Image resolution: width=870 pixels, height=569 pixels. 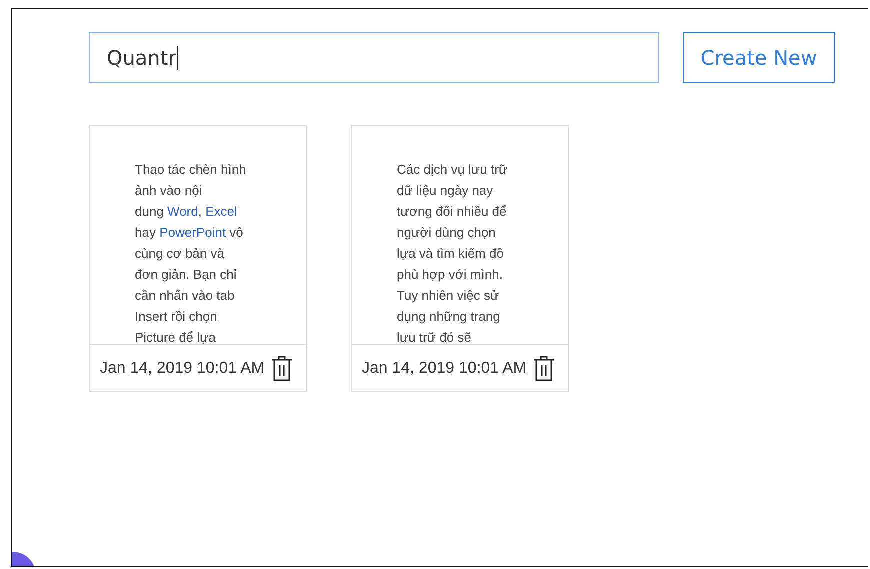 What do you see at coordinates (222, 211) in the screenshot?
I see `link: Excel` at bounding box center [222, 211].